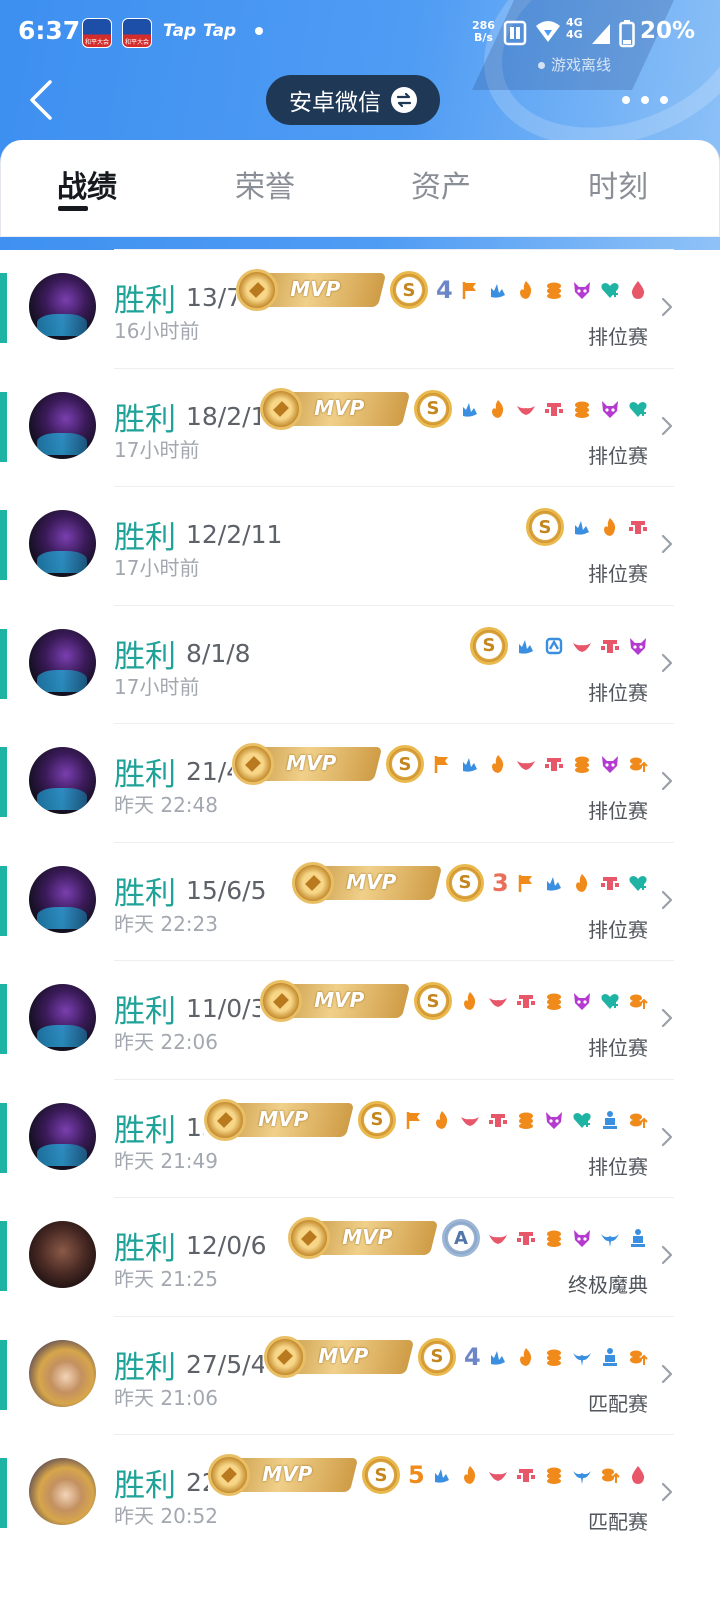 The width and height of the screenshot is (720, 1600). Describe the element at coordinates (360, 782) in the screenshot. I see `match-row: 胜利 21/4/1 MVP S 昨天 22:48 排位赛` at that location.